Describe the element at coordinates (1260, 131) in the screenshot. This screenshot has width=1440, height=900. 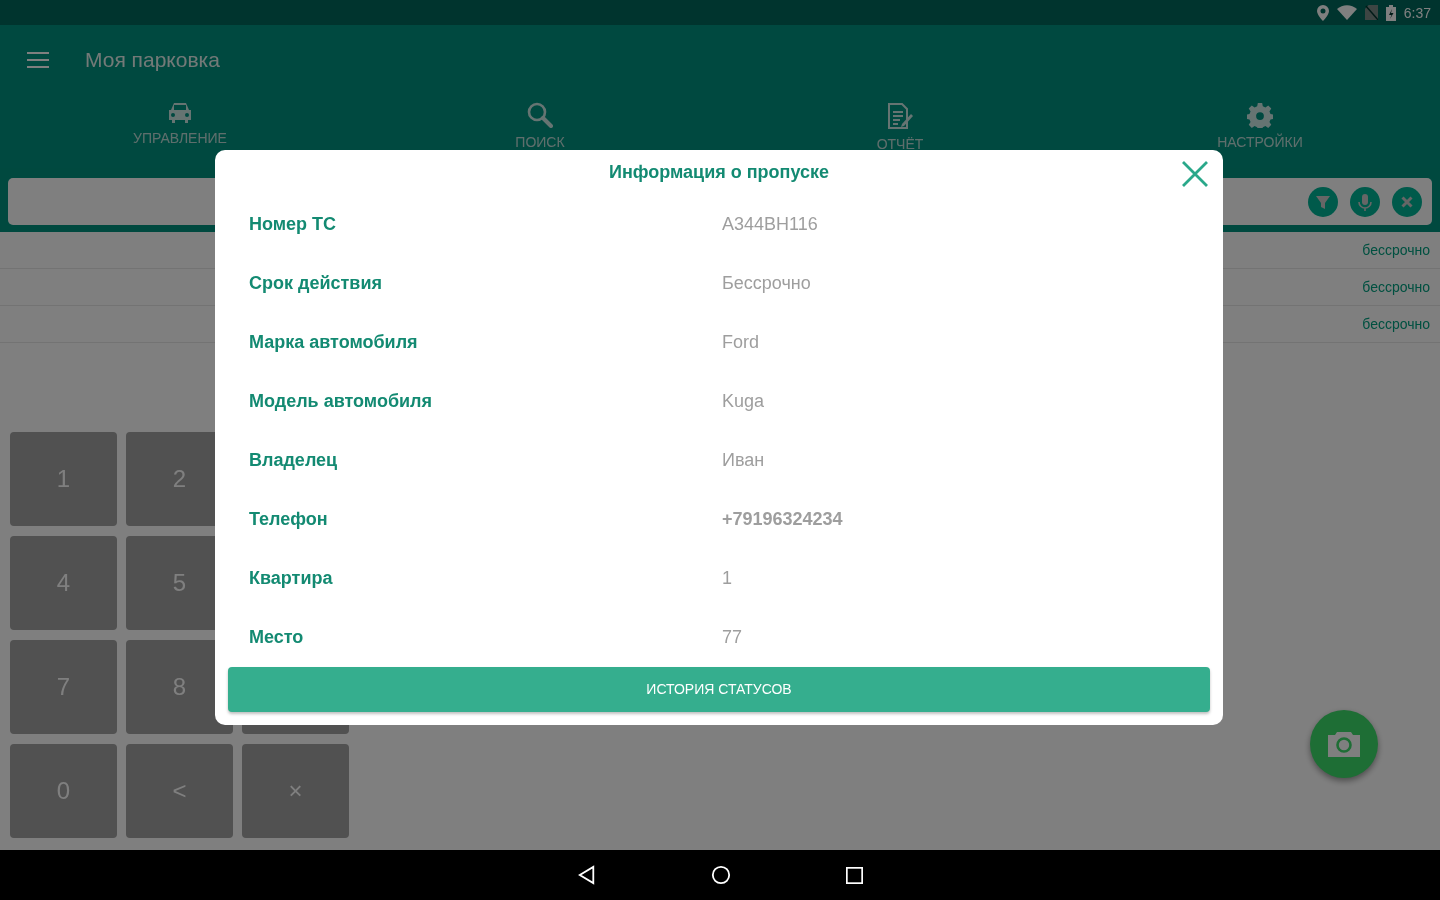
I see `nav-tab: НАСТРОЙКИ` at that location.